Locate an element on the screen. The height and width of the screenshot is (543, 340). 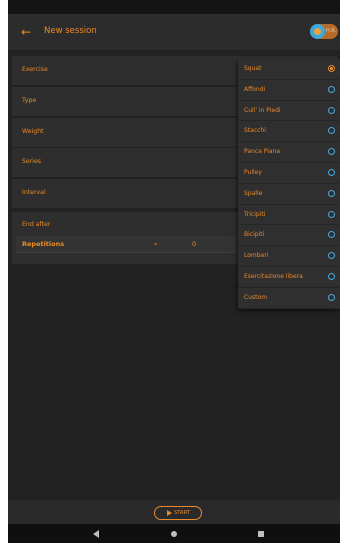
play-icon is located at coordinates (169, 513).